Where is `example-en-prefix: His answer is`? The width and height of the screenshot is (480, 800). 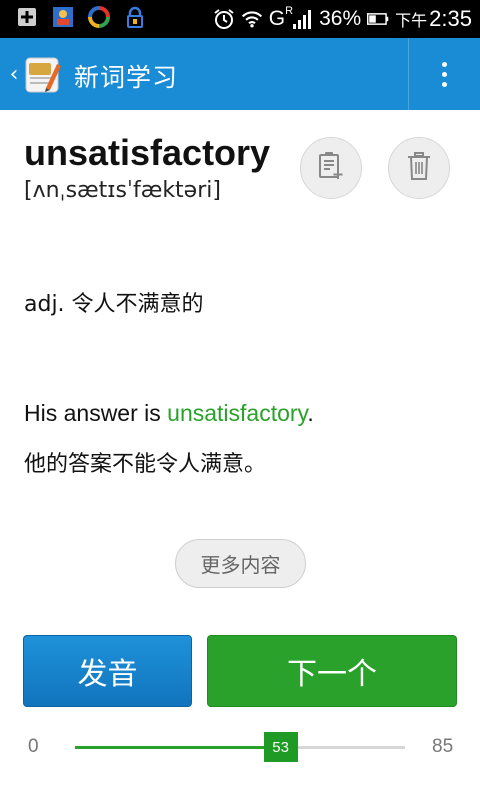 example-en-prefix: His answer is is located at coordinates (96, 413).